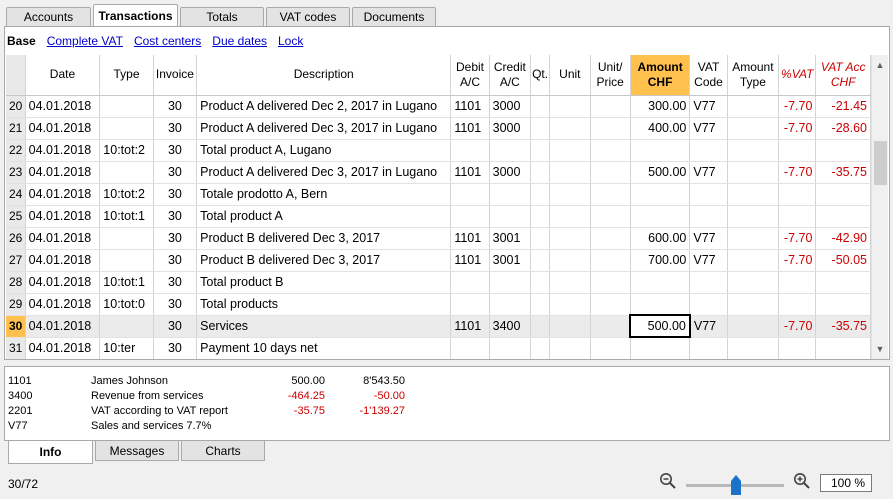  What do you see at coordinates (222, 16) in the screenshot?
I see `tab-totals: Totals` at bounding box center [222, 16].